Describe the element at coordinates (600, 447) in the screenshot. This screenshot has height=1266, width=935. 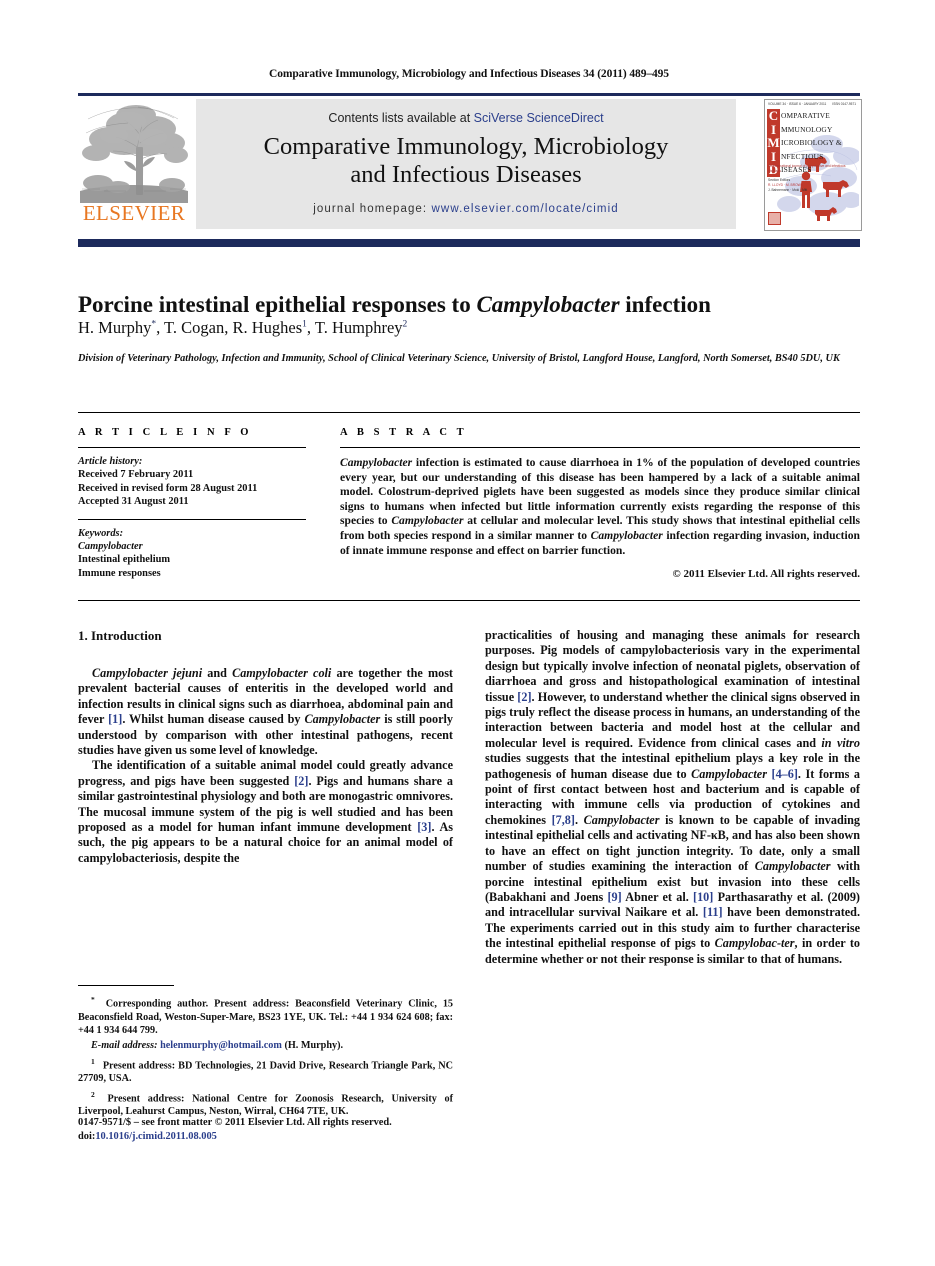
I see `abstract-rule` at that location.